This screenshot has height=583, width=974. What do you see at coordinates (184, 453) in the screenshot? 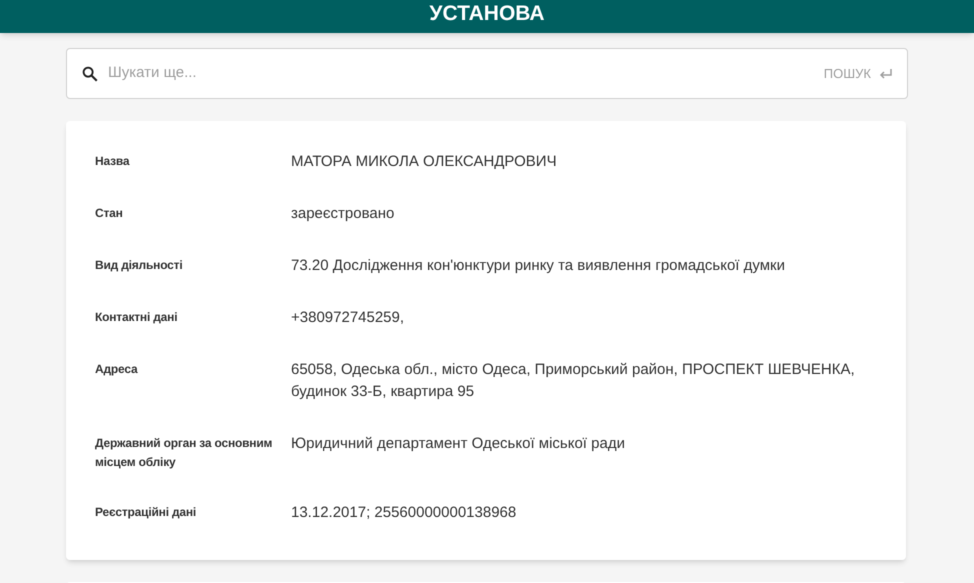
I see `field-label: Державний орган за основним місцем обліку` at bounding box center [184, 453].